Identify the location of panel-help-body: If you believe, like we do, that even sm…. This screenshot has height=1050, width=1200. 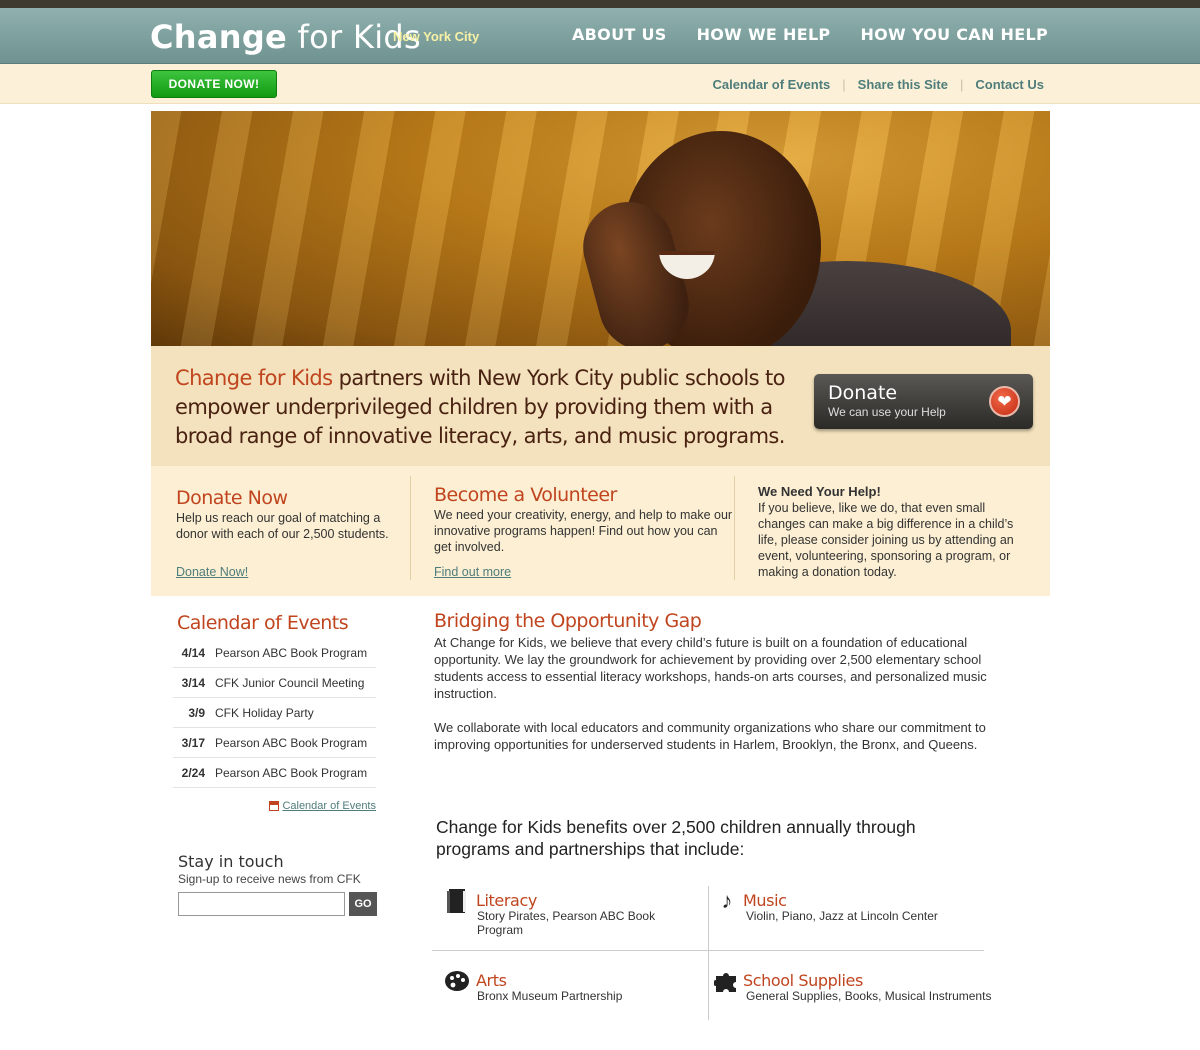
(886, 540).